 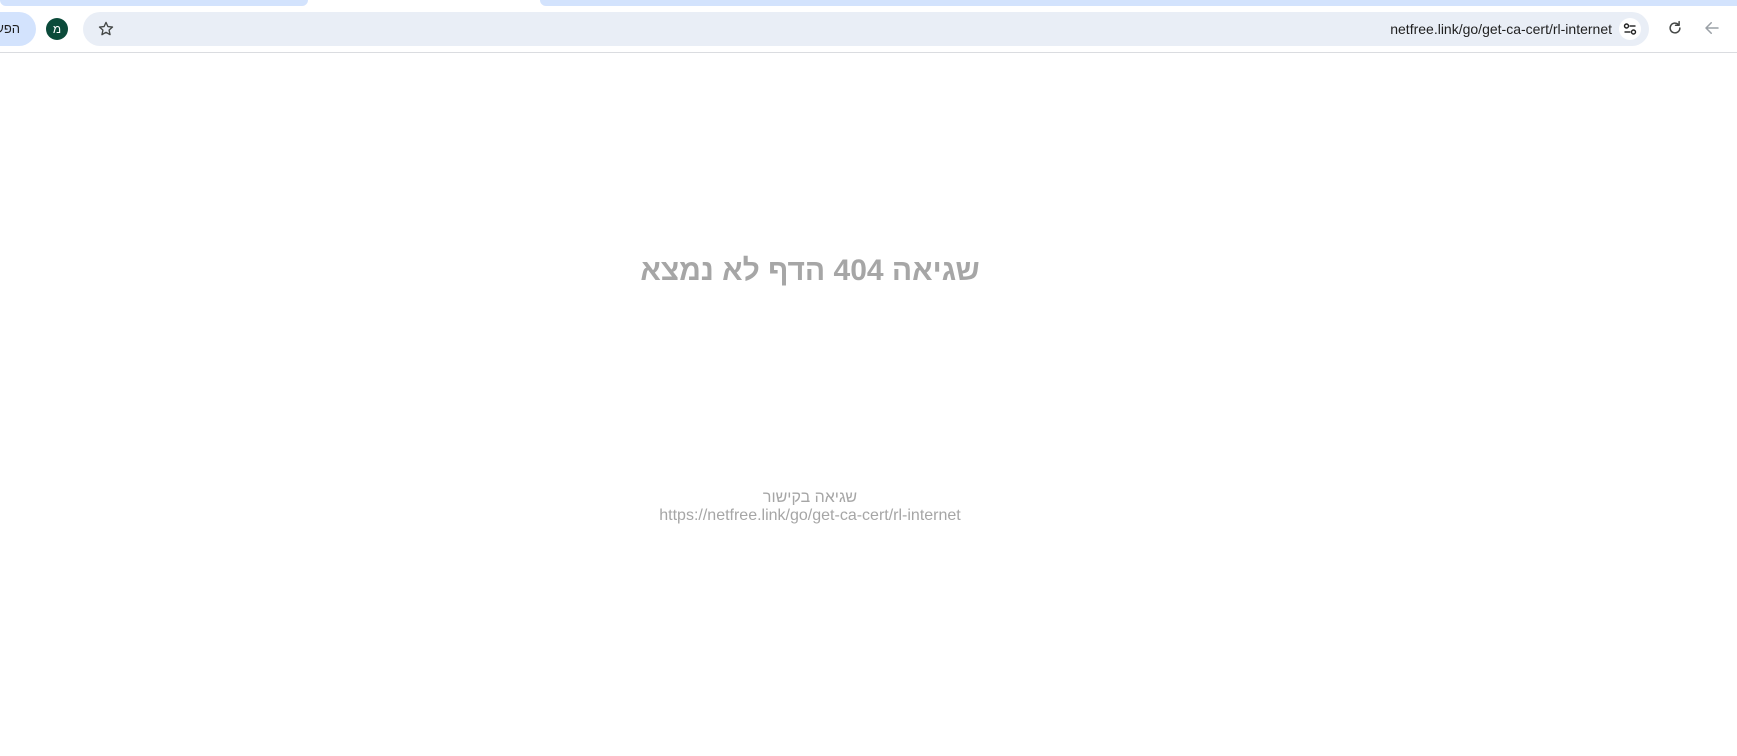 I want to click on tab-inactive-right, so click(x=1138, y=3).